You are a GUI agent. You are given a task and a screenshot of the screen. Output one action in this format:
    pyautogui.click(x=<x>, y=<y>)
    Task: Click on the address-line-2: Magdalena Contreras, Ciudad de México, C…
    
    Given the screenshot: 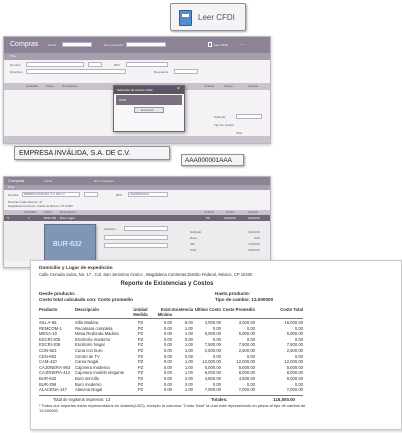 What is the action you would take?
    pyautogui.click(x=40, y=206)
    